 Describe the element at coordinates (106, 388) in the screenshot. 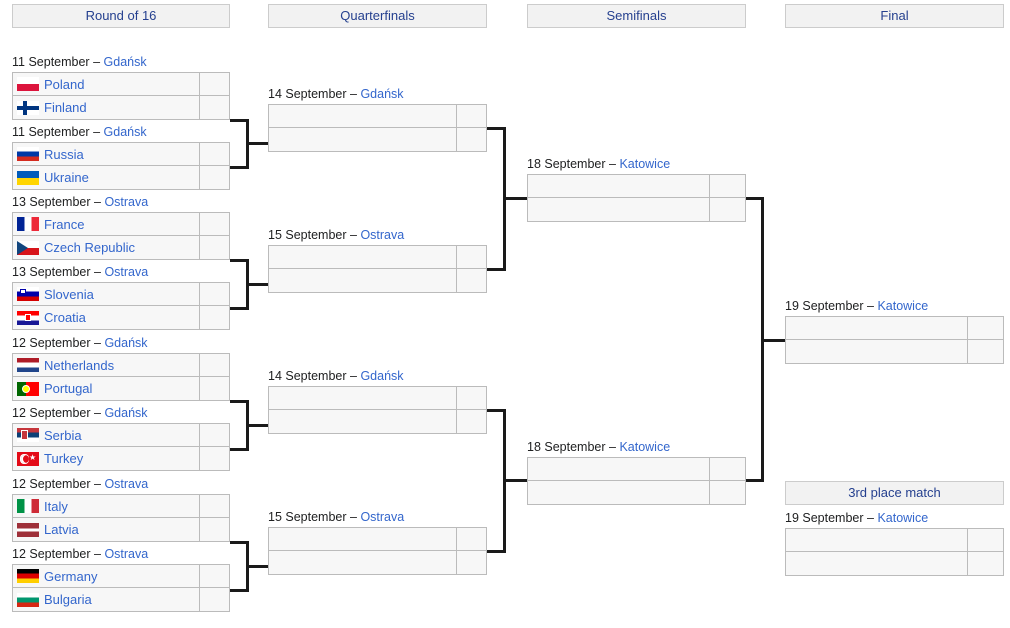

I see `team-cell: Portugal` at that location.